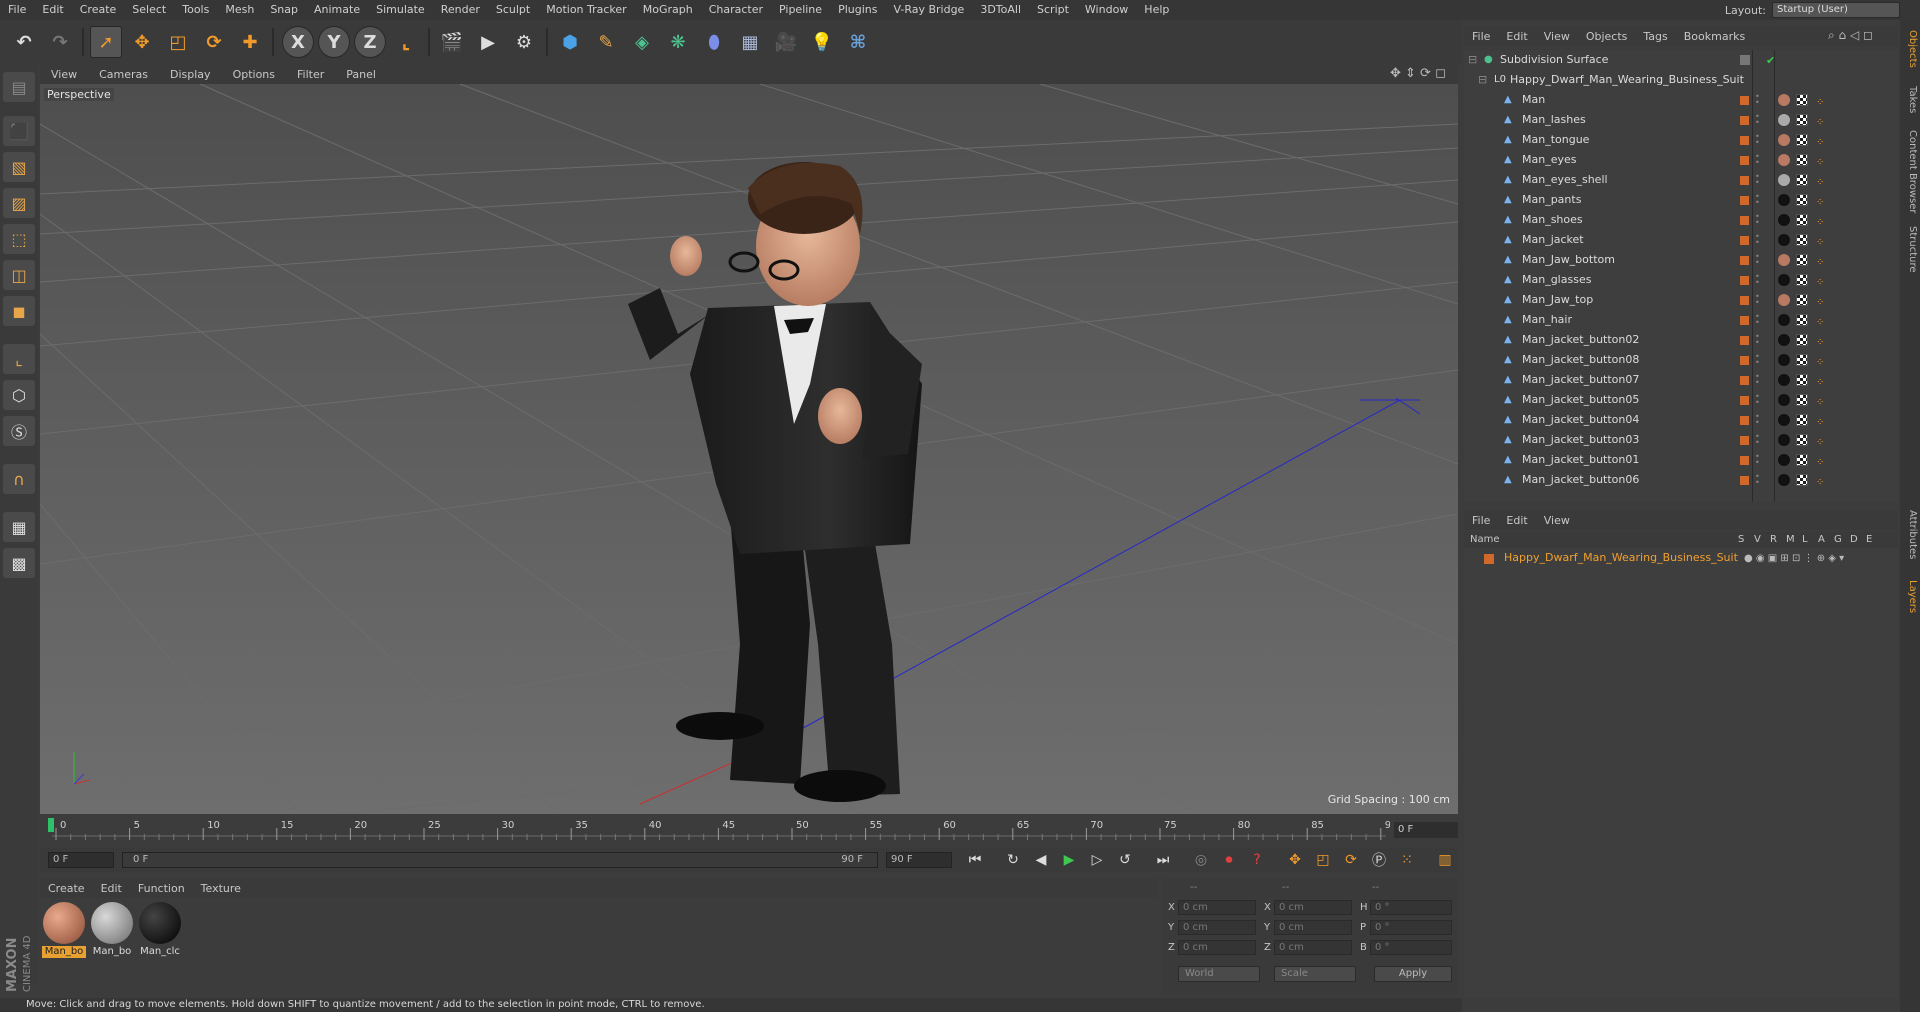 Image resolution: width=1920 pixels, height=1012 pixels. What do you see at coordinates (24, 42) in the screenshot?
I see `undo-icon: ↶` at bounding box center [24, 42].